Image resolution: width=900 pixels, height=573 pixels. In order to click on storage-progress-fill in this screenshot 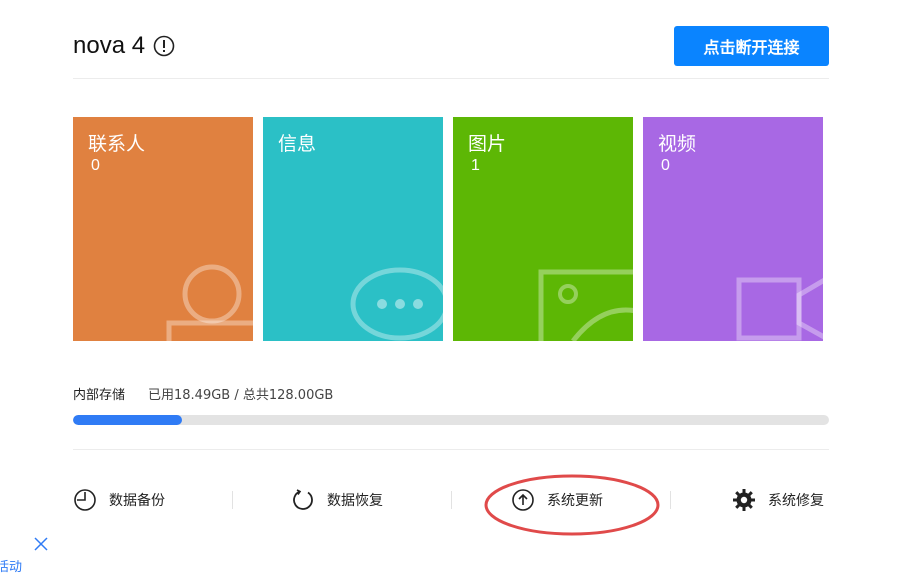, I will do `click(128, 420)`.